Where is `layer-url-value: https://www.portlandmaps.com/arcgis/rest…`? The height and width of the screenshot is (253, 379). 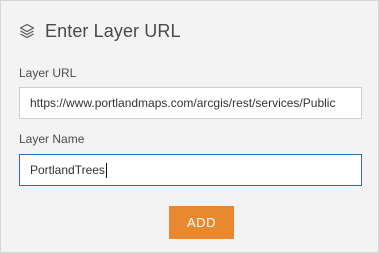 layer-url-value: https://www.portlandmaps.com/arcgis/rest… is located at coordinates (183, 103).